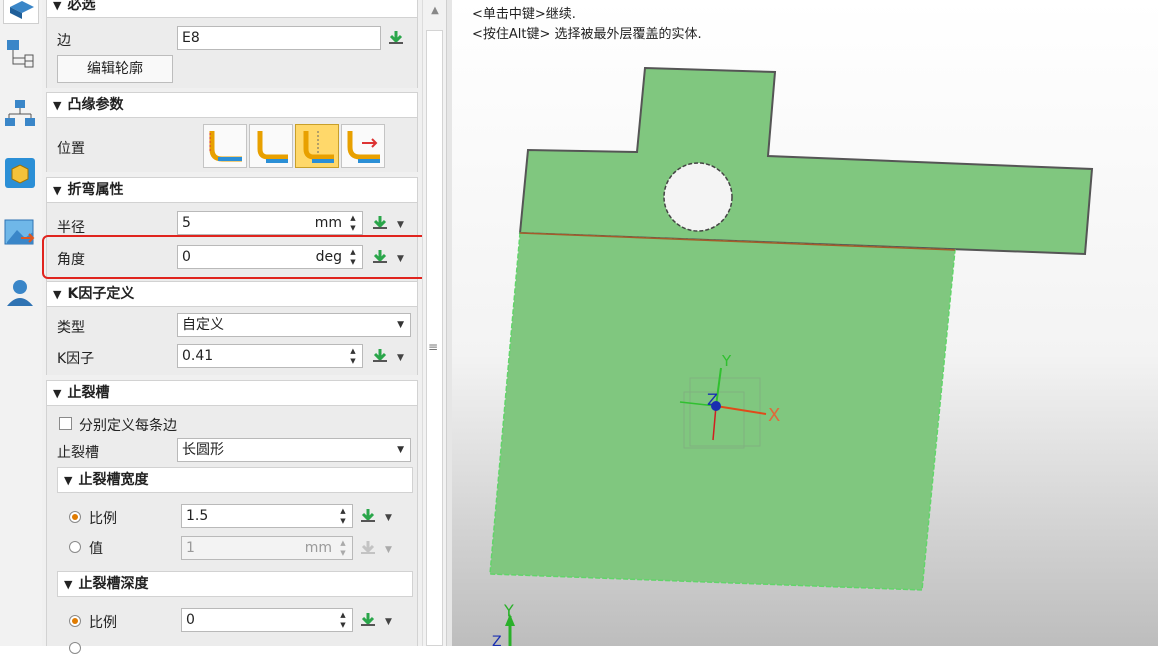 The image size is (1158, 654). What do you see at coordinates (103, 519) in the screenshot?
I see `width-ratio-label: 比例` at bounding box center [103, 519].